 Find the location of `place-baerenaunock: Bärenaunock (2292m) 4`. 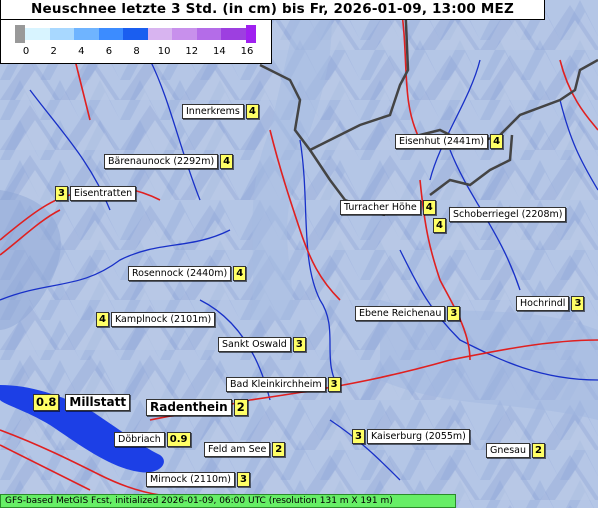

place-baerenaunock: Bärenaunock (2292m) 4 is located at coordinates (169, 161).